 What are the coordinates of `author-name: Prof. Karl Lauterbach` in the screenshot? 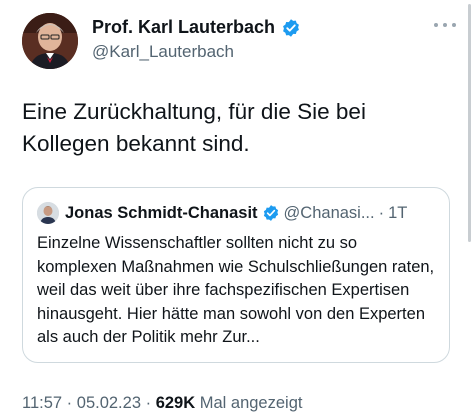 It's located at (183, 27).